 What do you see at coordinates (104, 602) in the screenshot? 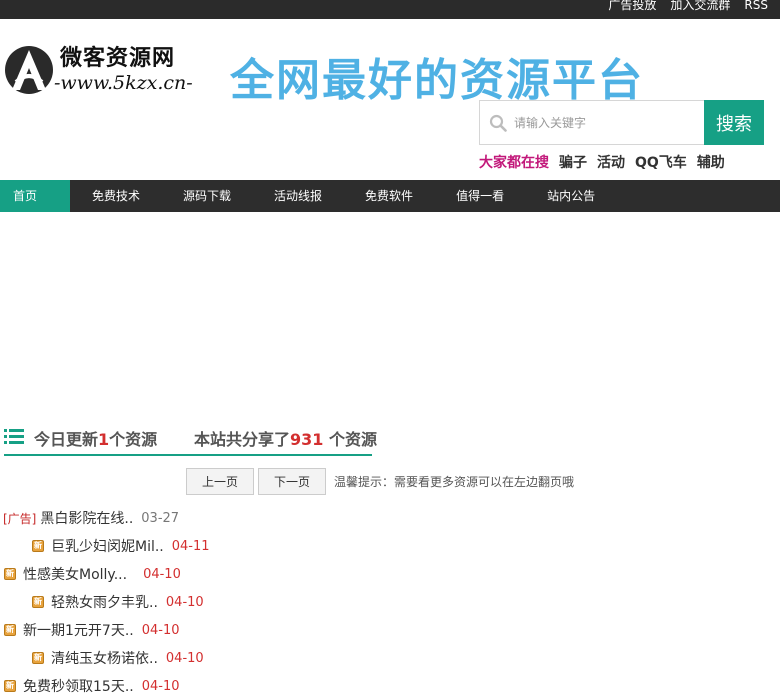
I see `list-item-title: 轻熟女雨夕丰乳..` at bounding box center [104, 602].